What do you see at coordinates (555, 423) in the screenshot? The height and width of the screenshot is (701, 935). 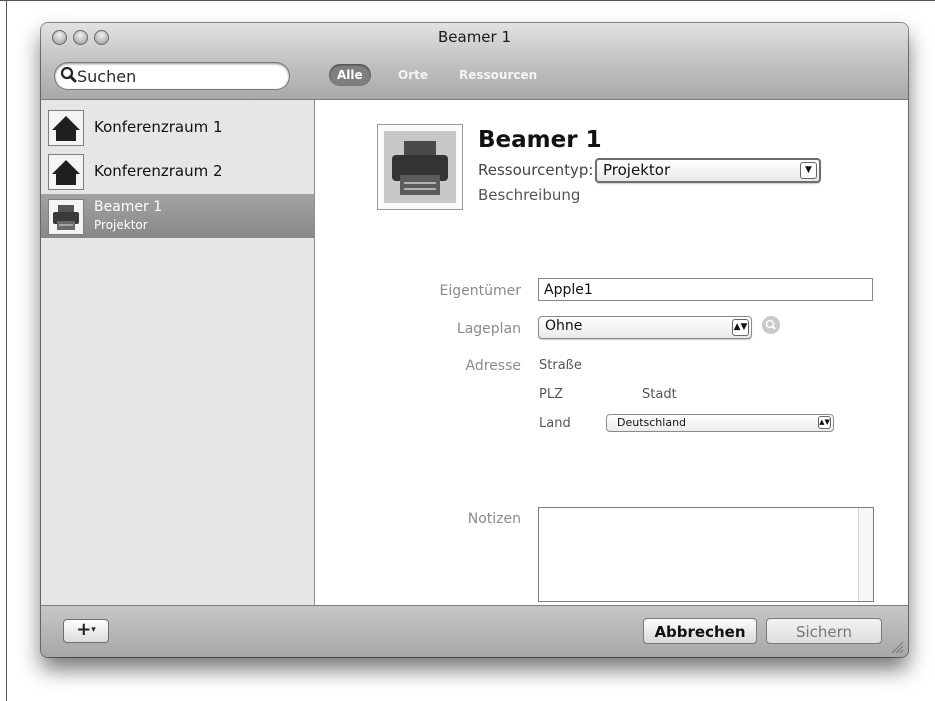 I see `country-label: Land` at bounding box center [555, 423].